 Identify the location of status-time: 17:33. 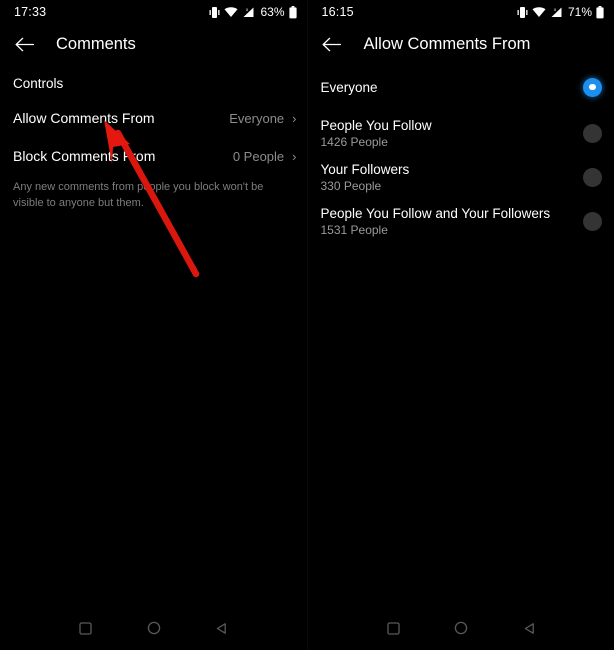
(30, 12).